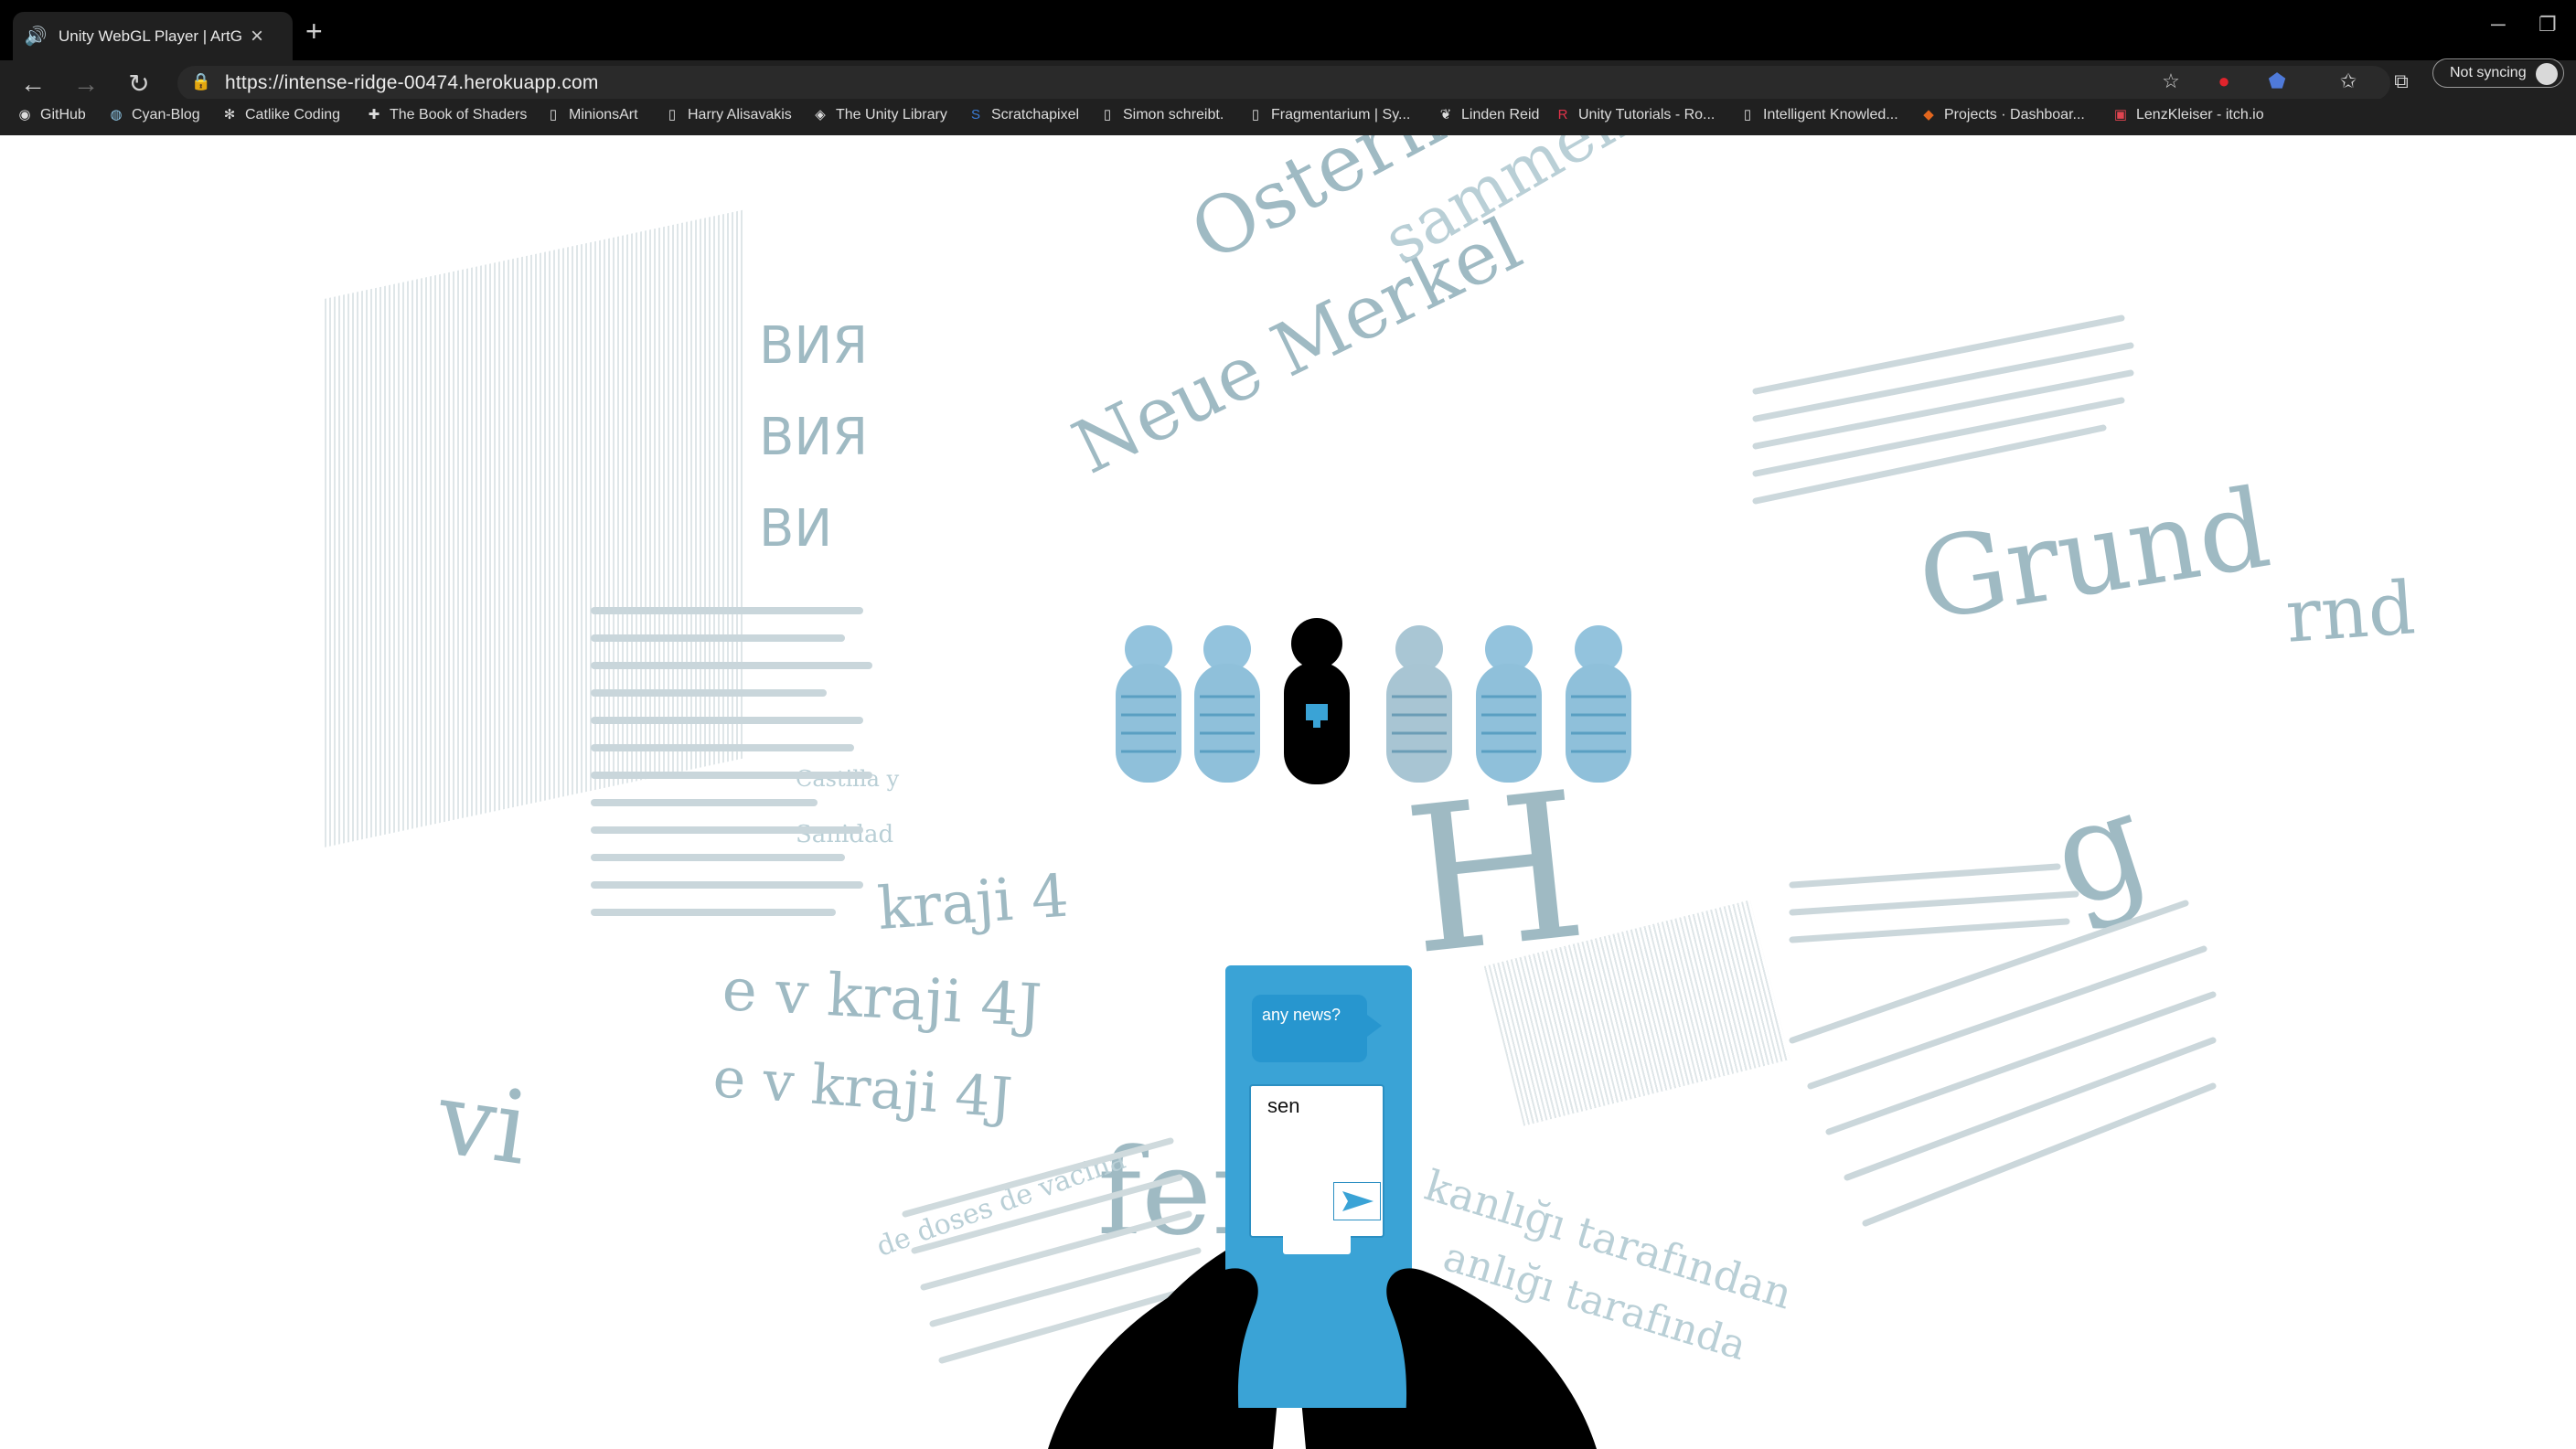 This screenshot has height=1449, width=2576. Describe the element at coordinates (24, 115) in the screenshot. I see `github-icon: ◉` at that location.